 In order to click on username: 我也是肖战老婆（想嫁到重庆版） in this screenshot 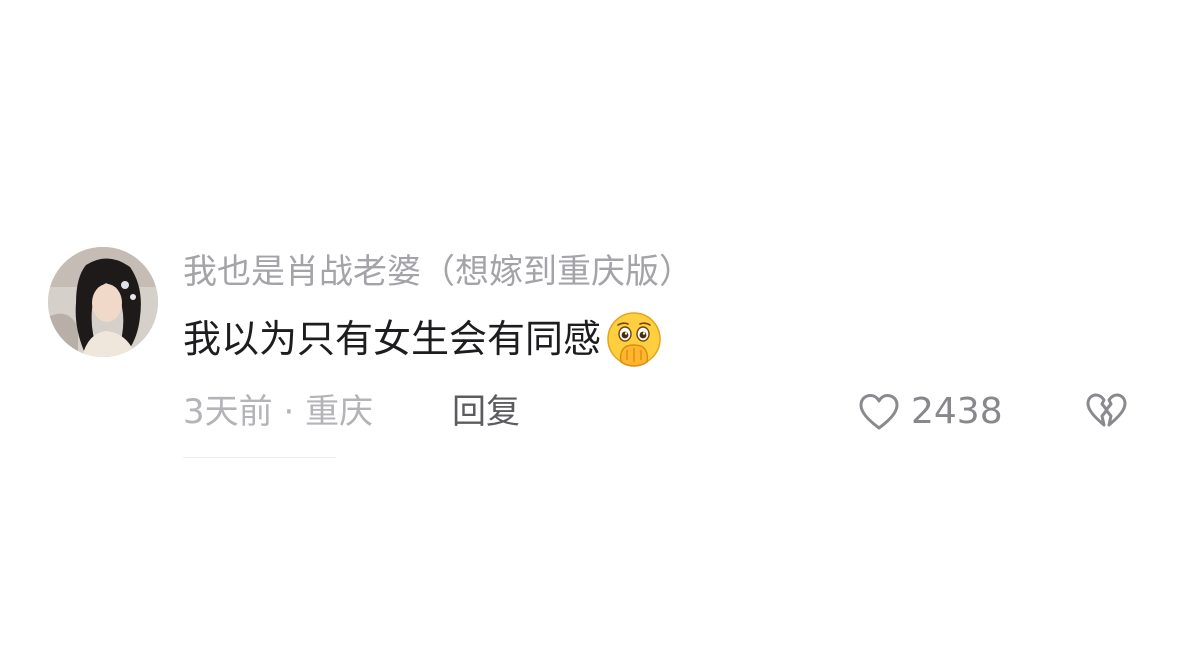, I will do `click(438, 272)`.